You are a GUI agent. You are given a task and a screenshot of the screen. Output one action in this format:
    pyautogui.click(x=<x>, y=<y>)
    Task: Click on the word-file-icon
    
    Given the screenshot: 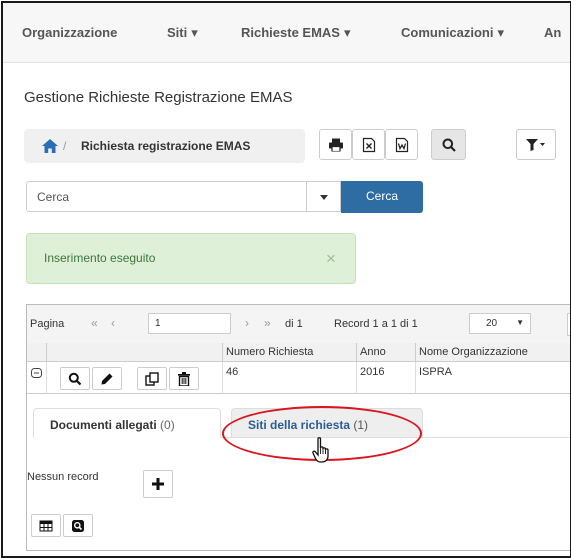 What is the action you would take?
    pyautogui.click(x=401, y=144)
    